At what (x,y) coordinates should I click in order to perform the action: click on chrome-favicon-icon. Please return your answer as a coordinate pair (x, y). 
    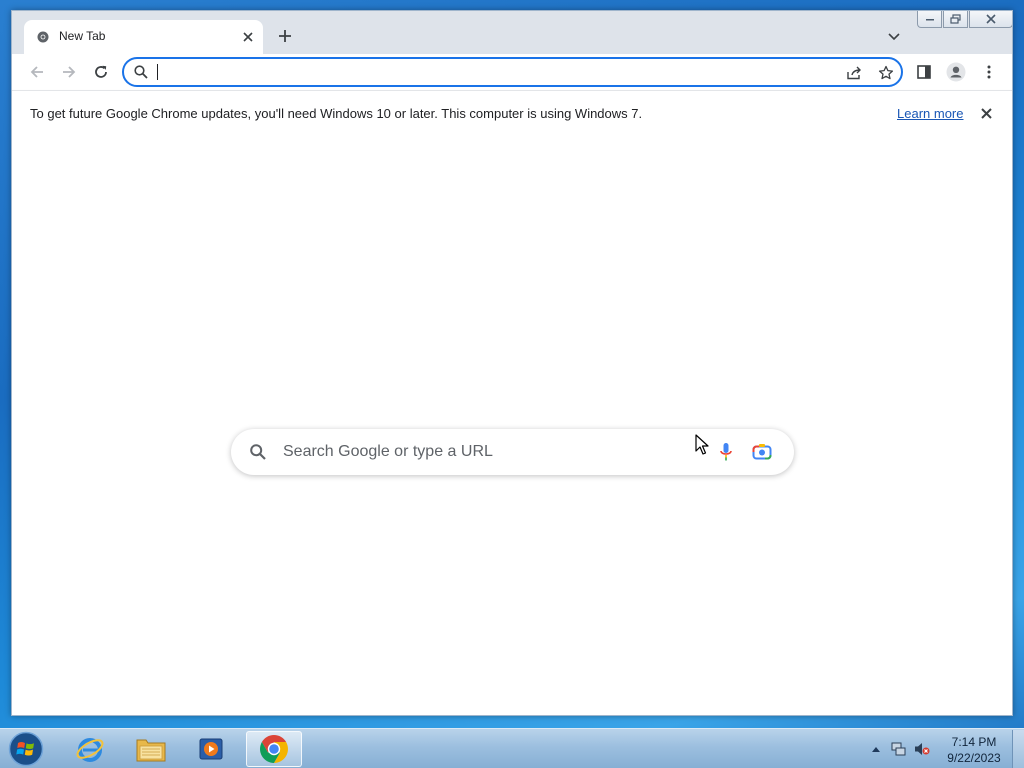
    Looking at the image, I should click on (43, 37).